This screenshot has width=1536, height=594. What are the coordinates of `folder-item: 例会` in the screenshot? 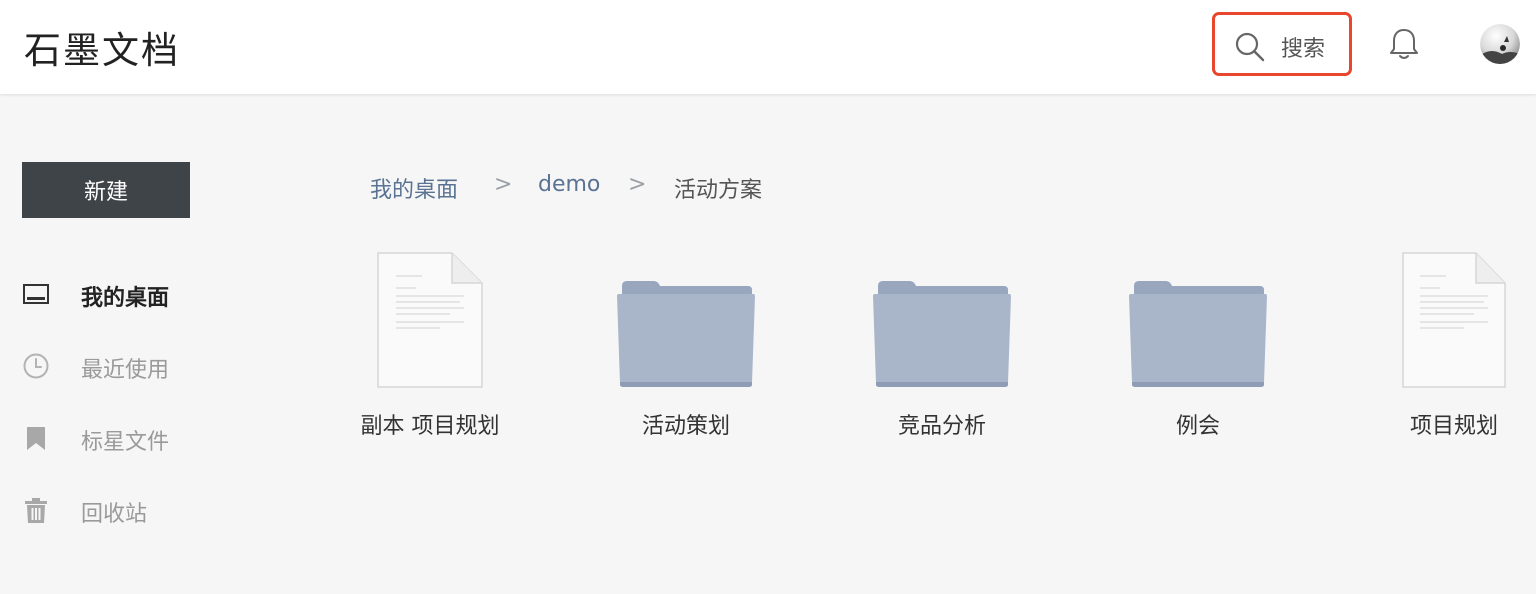 It's located at (1198, 350).